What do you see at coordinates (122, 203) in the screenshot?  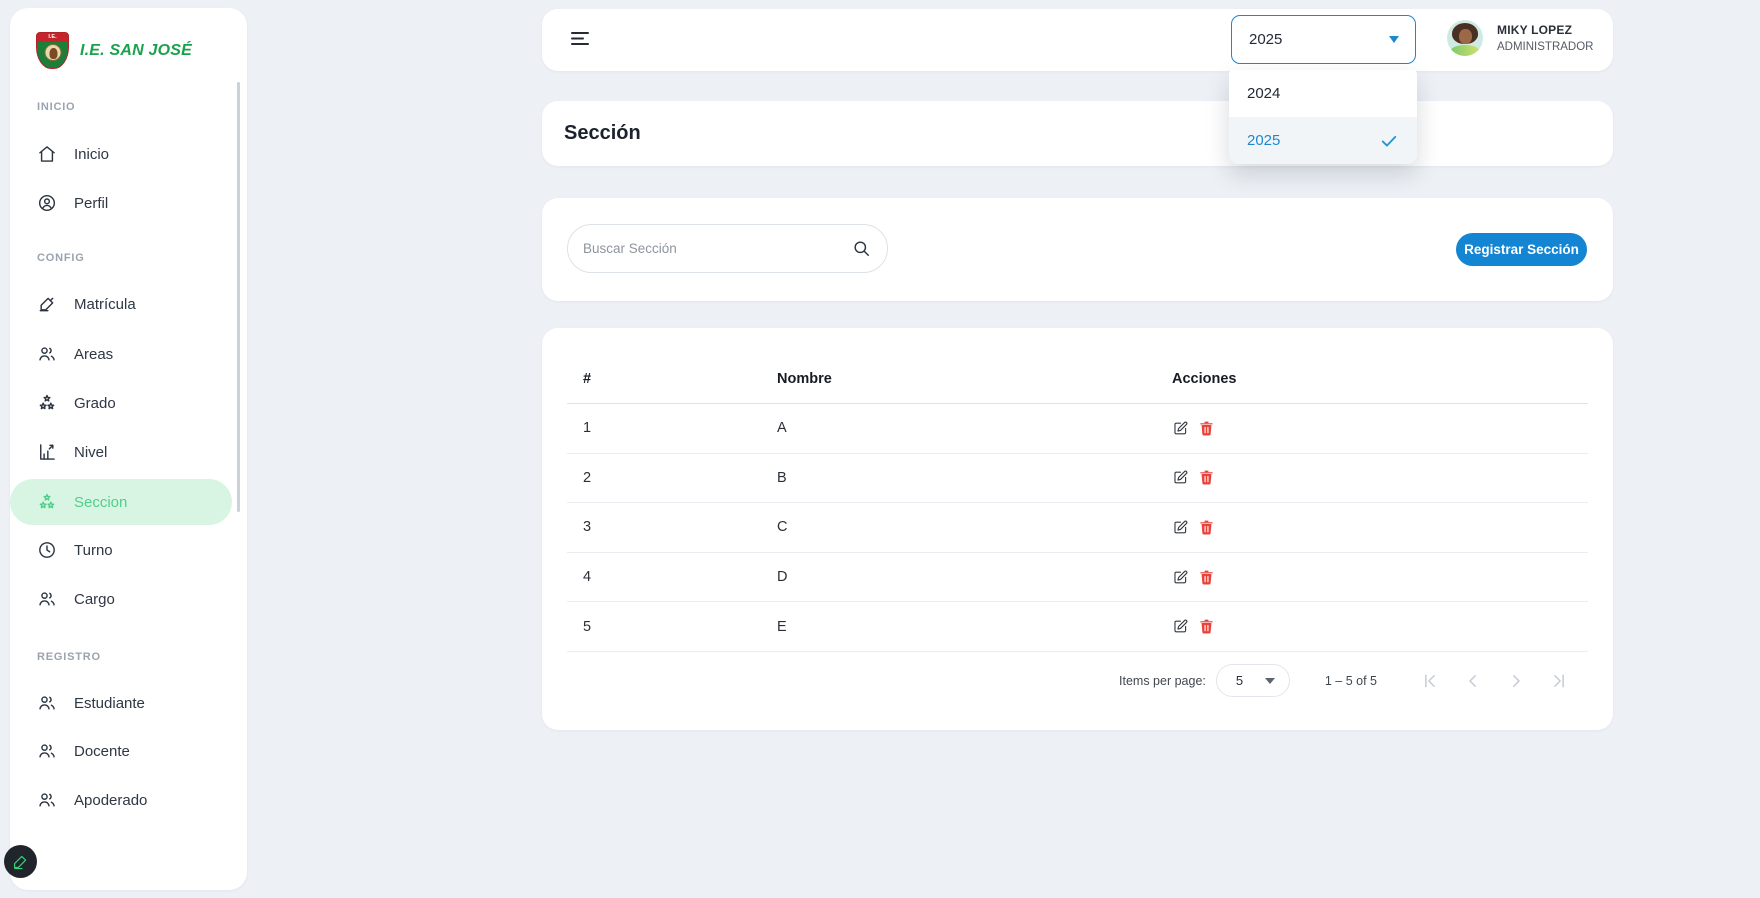 I see `sidebar-item-perfil: Perfil` at bounding box center [122, 203].